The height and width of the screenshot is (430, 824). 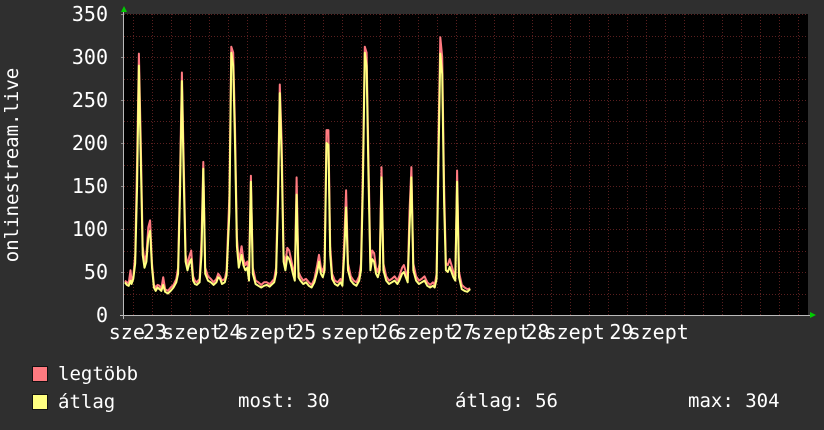 I want to click on y-tick-label: 300, so click(x=90, y=57).